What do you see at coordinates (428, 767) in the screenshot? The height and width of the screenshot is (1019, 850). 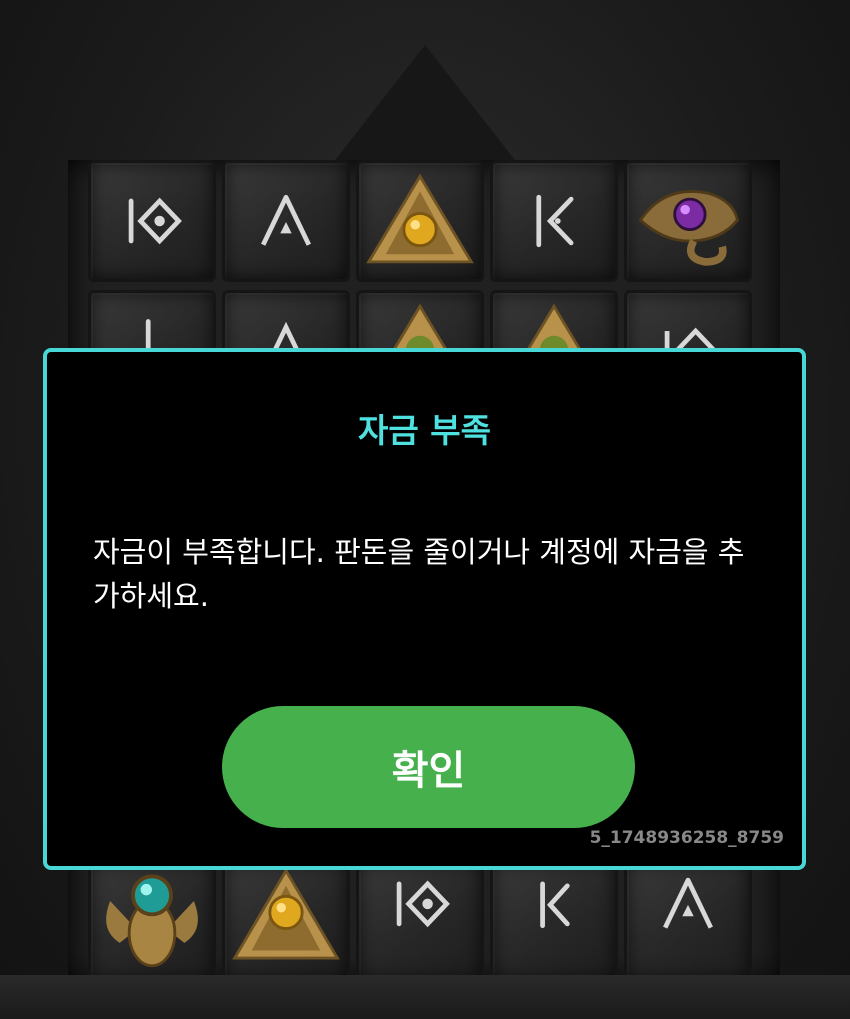 I see `confirm-button: 확인` at bounding box center [428, 767].